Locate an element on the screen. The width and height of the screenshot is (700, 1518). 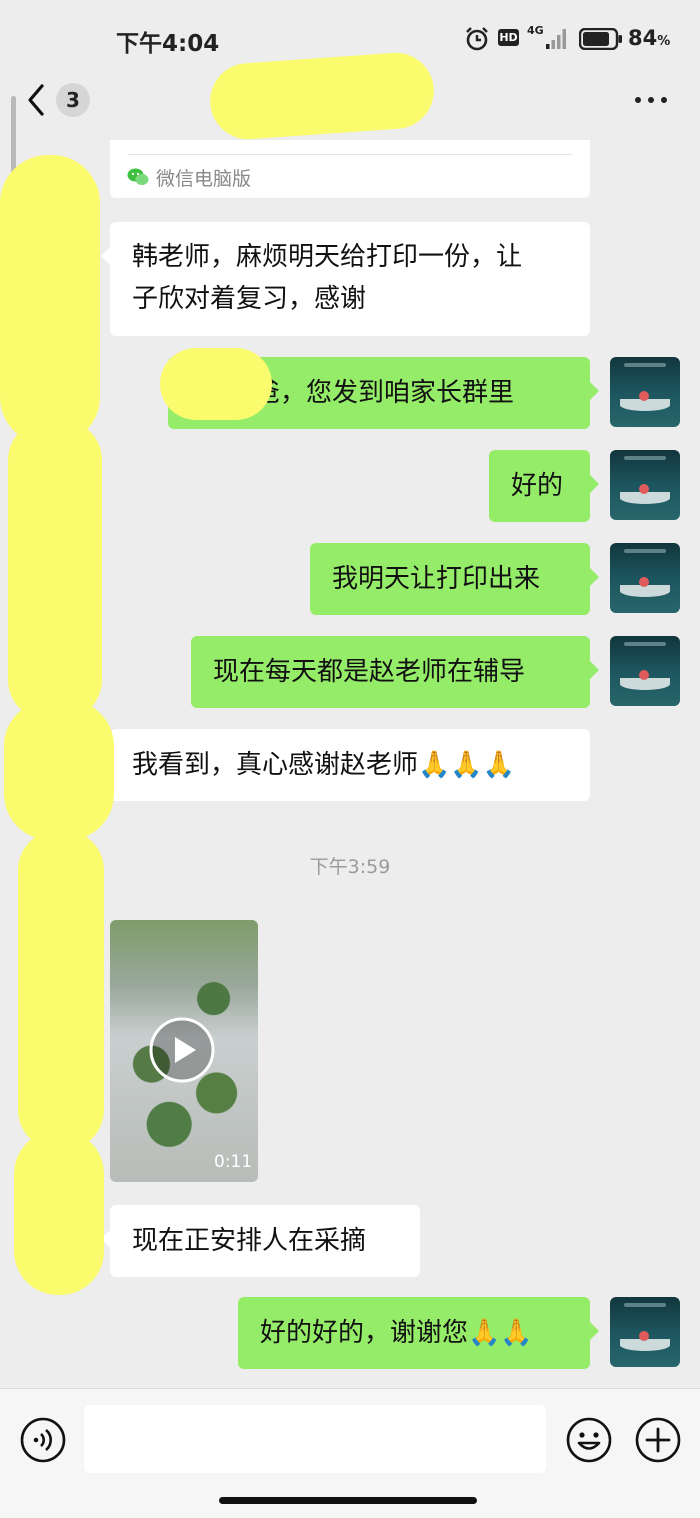
chevron-left-icon is located at coordinates (36, 100).